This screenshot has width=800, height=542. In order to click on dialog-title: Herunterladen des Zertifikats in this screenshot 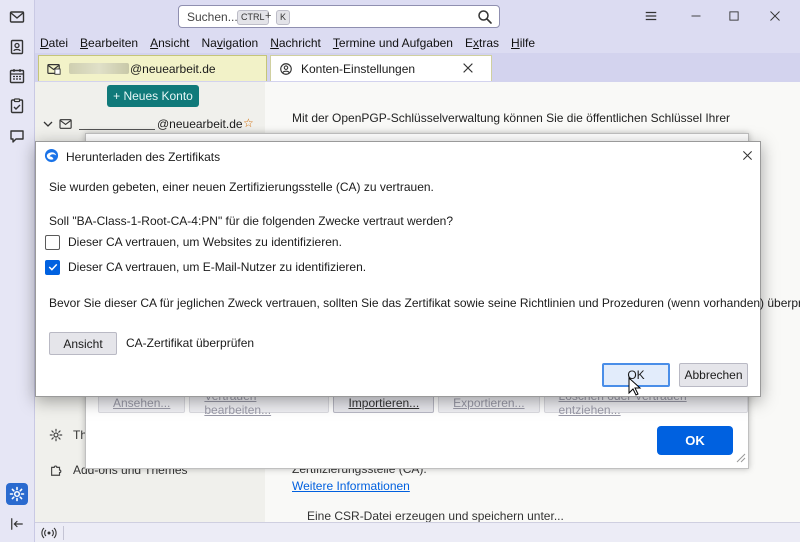, I will do `click(143, 157)`.